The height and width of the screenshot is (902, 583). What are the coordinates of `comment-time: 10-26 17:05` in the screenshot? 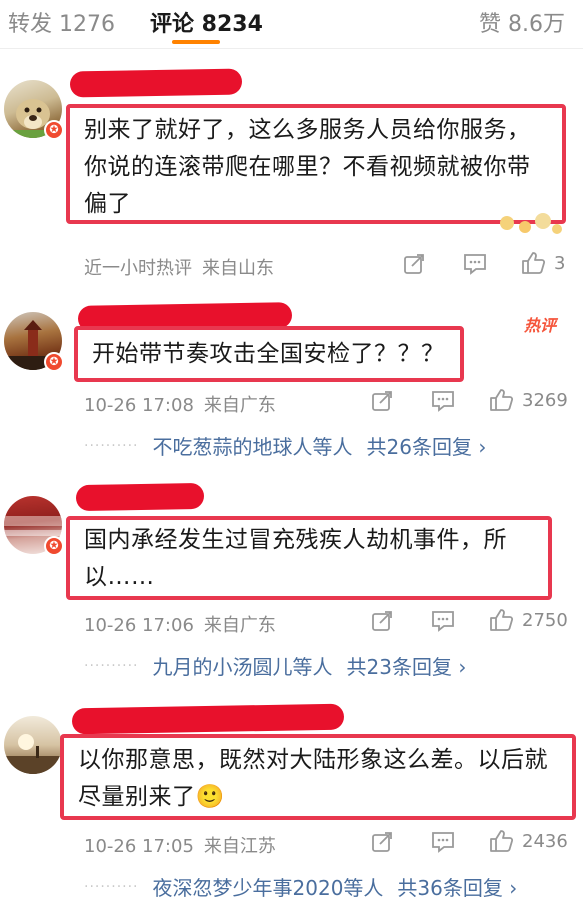 It's located at (139, 846).